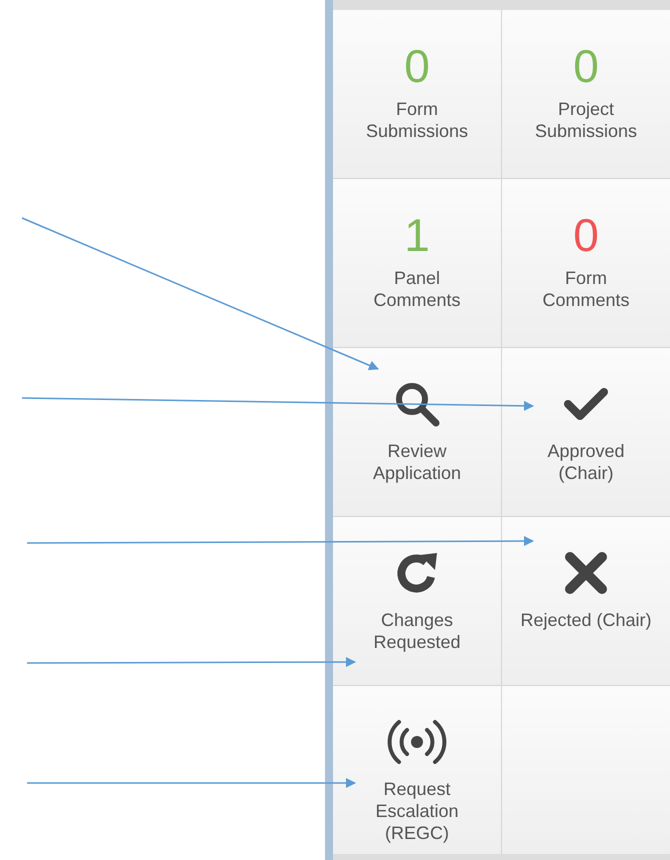 The width and height of the screenshot is (670, 860). What do you see at coordinates (586, 601) in the screenshot?
I see `dashboard-tile: Rejected (Chair)` at bounding box center [586, 601].